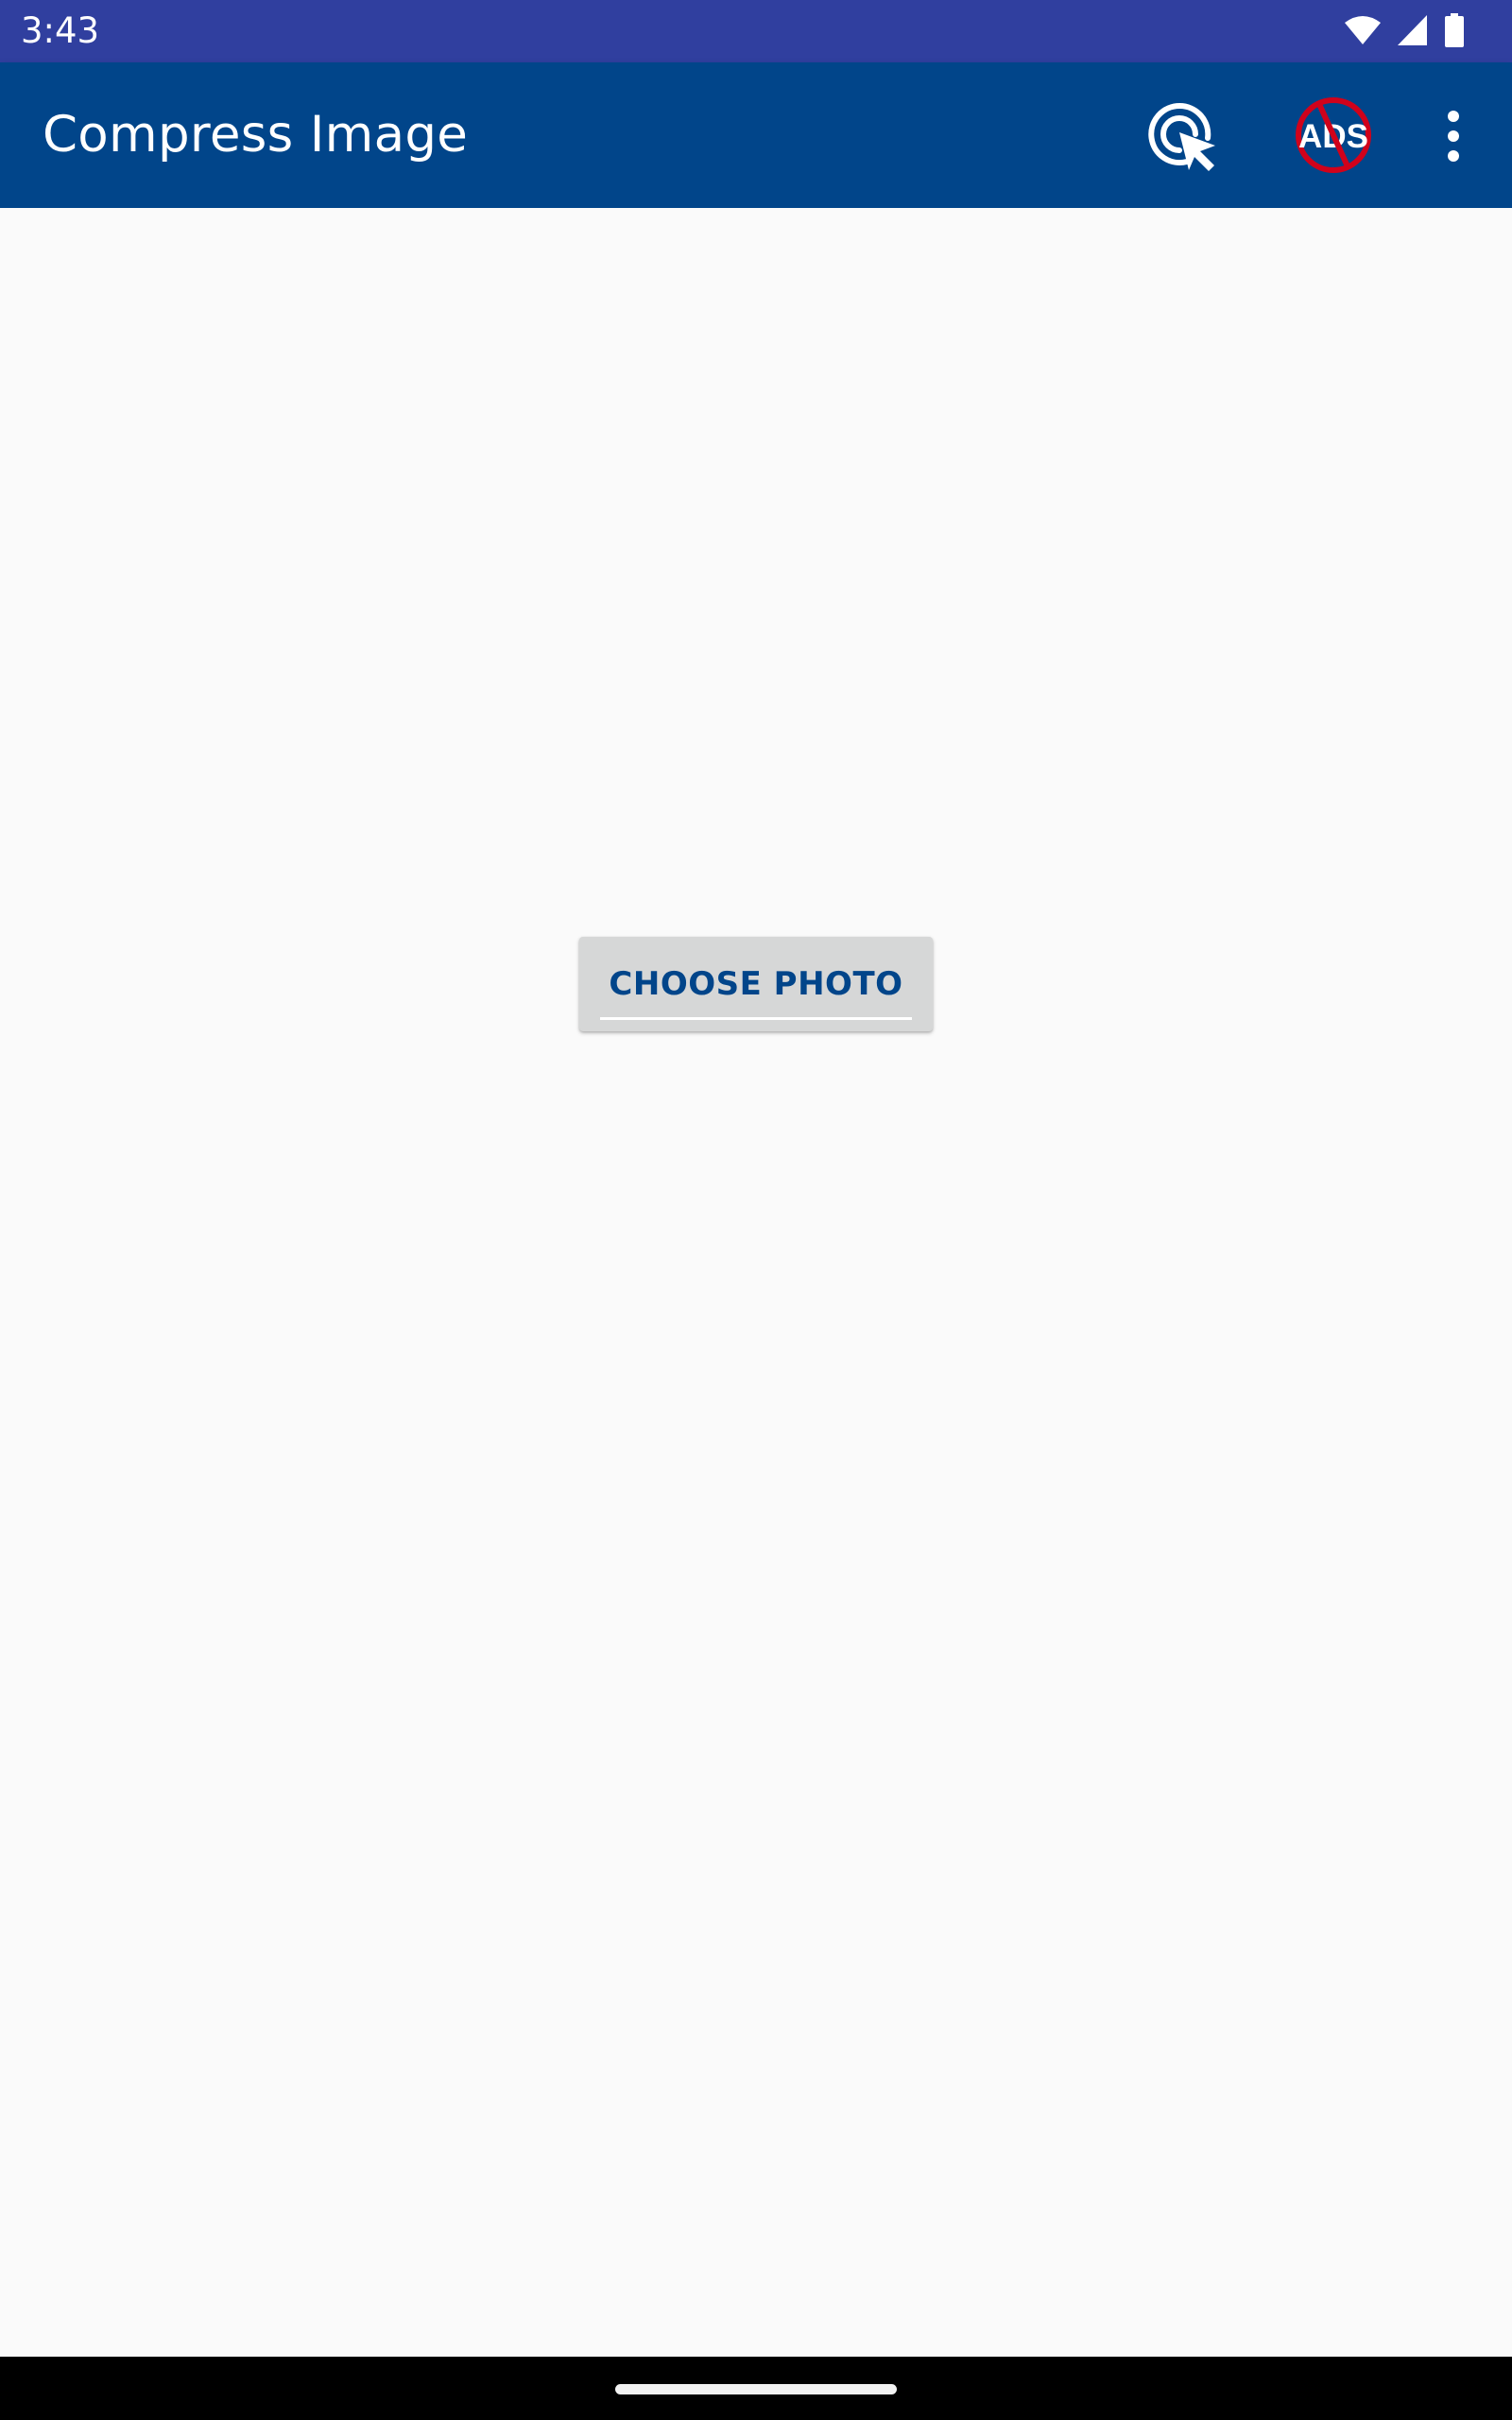 The height and width of the screenshot is (2420, 1512). Describe the element at coordinates (756, 1019) in the screenshot. I see `button-underline` at that location.